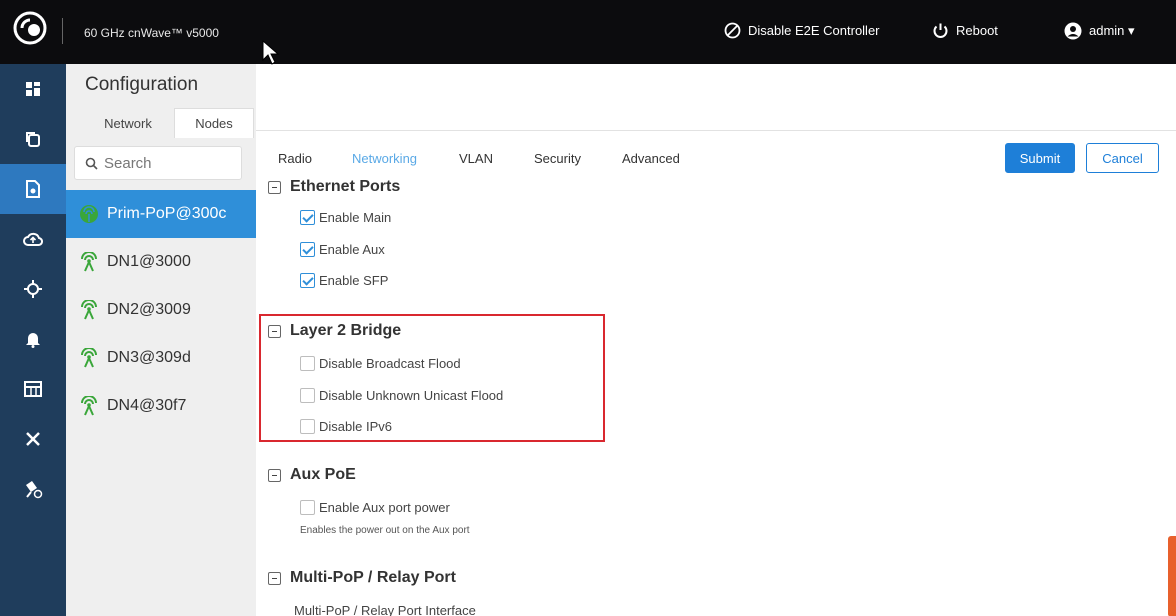 The width and height of the screenshot is (1176, 616). Describe the element at coordinates (411, 395) in the screenshot. I see `checkbox-label: Disable Unknown Unicast Flood` at that location.